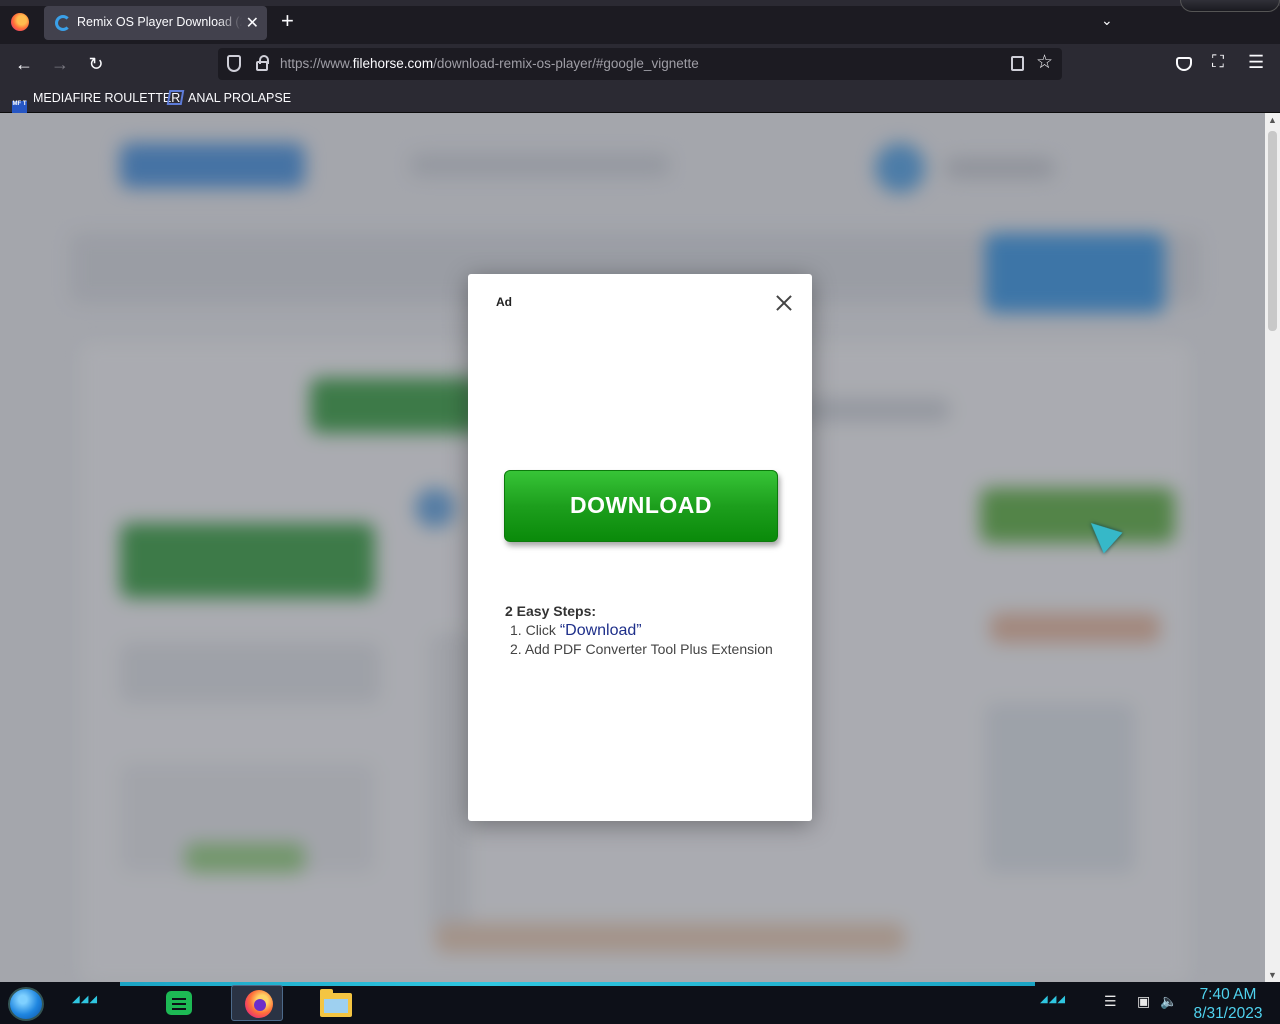  What do you see at coordinates (20, 22) in the screenshot?
I see `firefox-view-icon` at bounding box center [20, 22].